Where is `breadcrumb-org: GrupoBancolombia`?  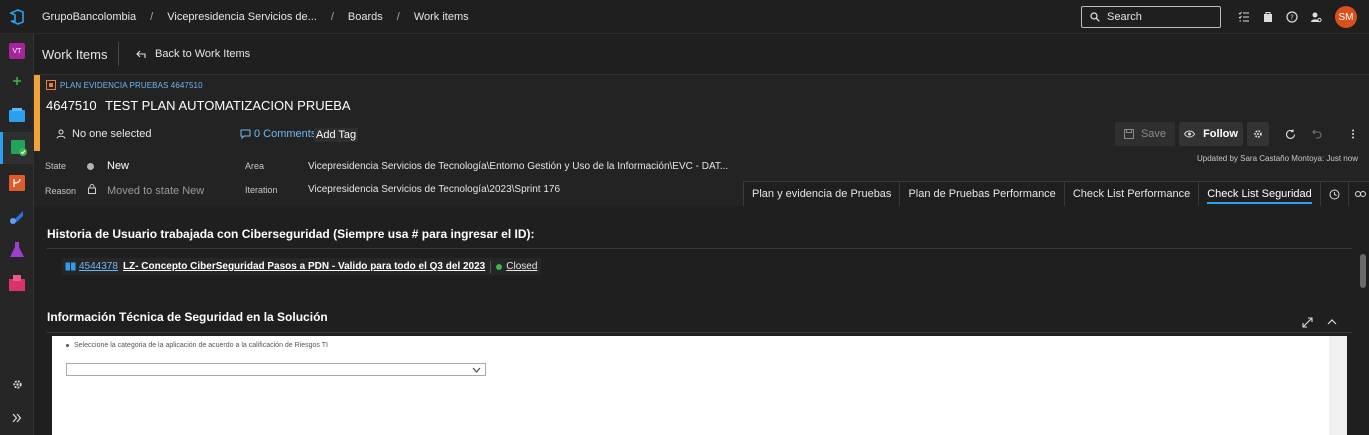
breadcrumb-org: GrupoBancolombia is located at coordinates (89, 17).